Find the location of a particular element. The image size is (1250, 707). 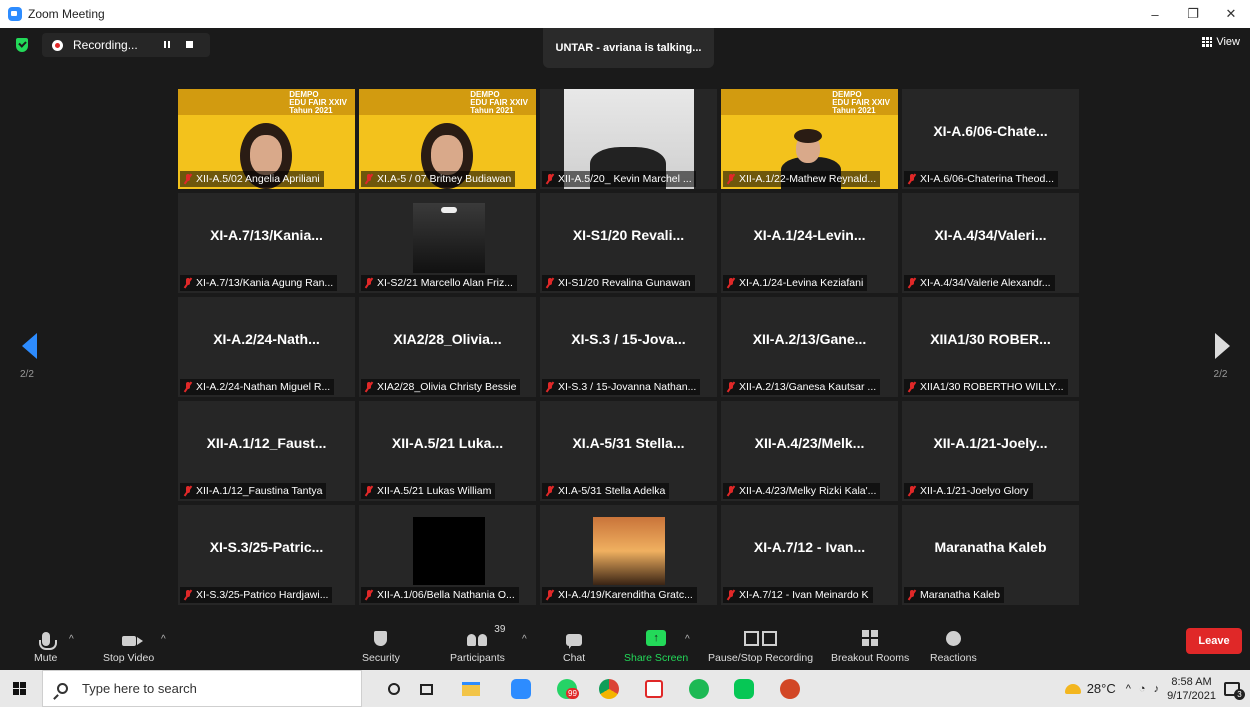

audio-options-caret-icon: ^ is located at coordinates (71, 639).